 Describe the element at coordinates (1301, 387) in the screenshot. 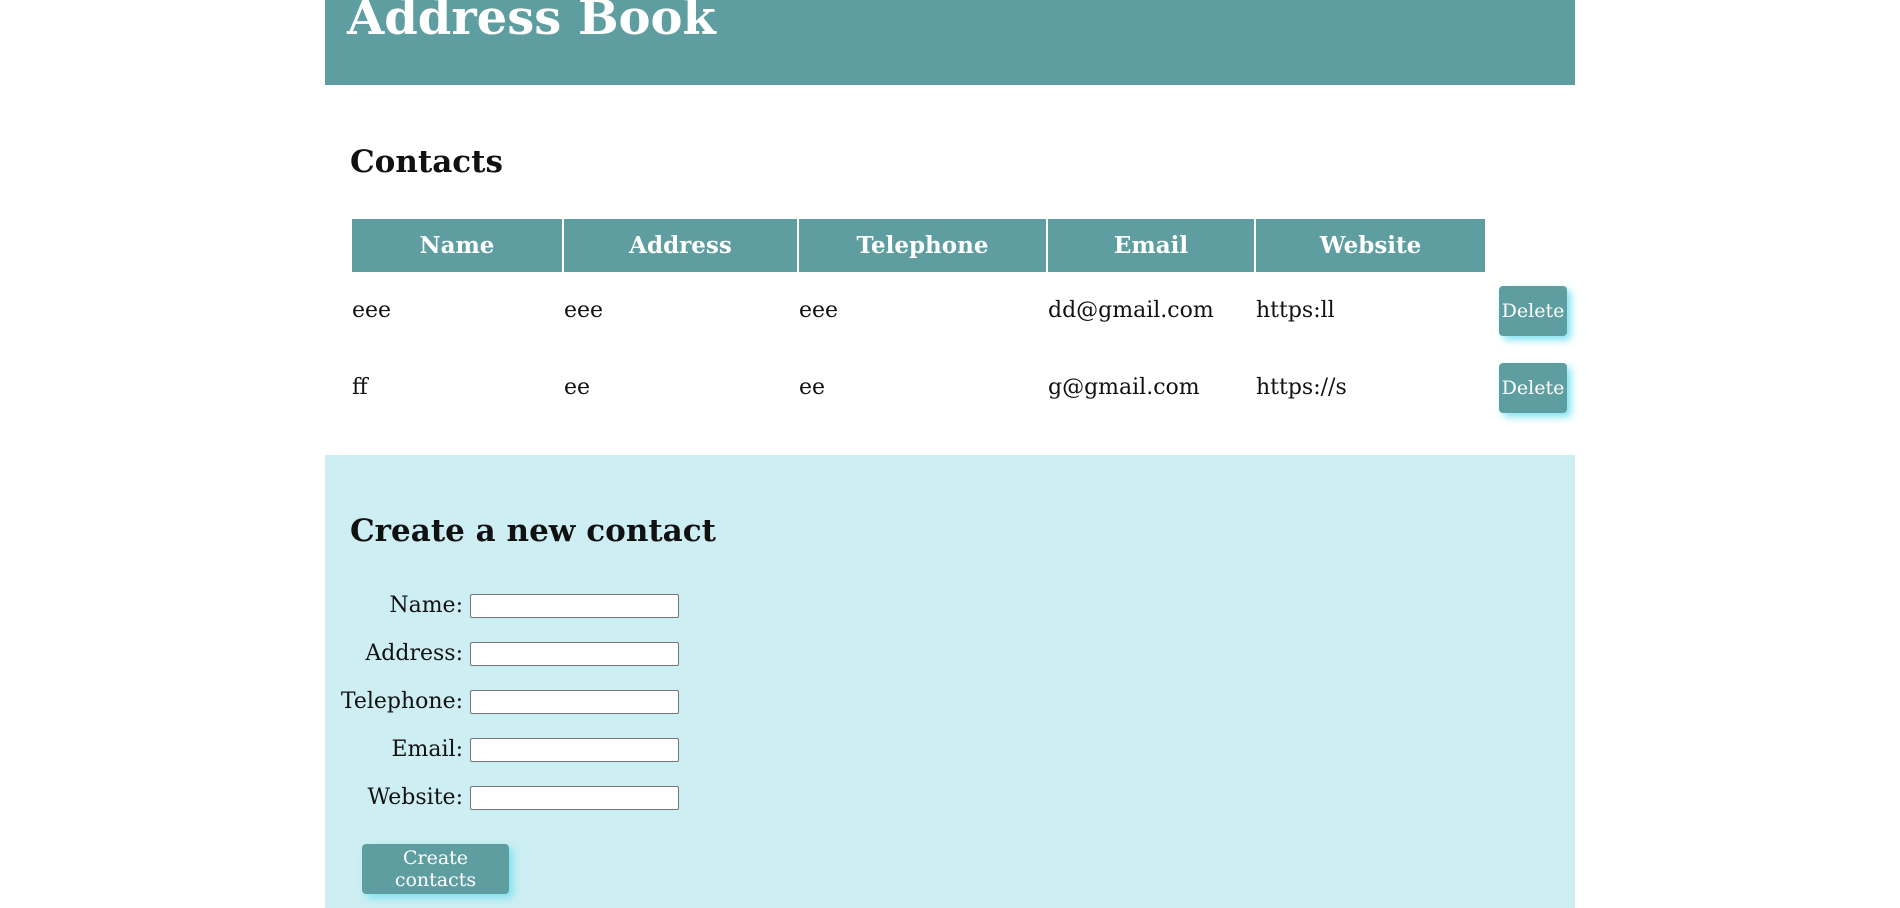

I see `contact-website-cell: https://s` at that location.